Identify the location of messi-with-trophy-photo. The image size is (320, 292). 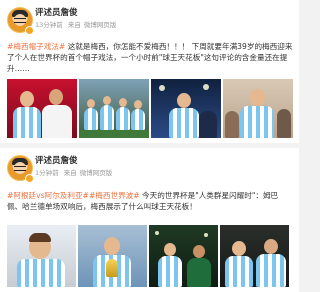
(112, 256).